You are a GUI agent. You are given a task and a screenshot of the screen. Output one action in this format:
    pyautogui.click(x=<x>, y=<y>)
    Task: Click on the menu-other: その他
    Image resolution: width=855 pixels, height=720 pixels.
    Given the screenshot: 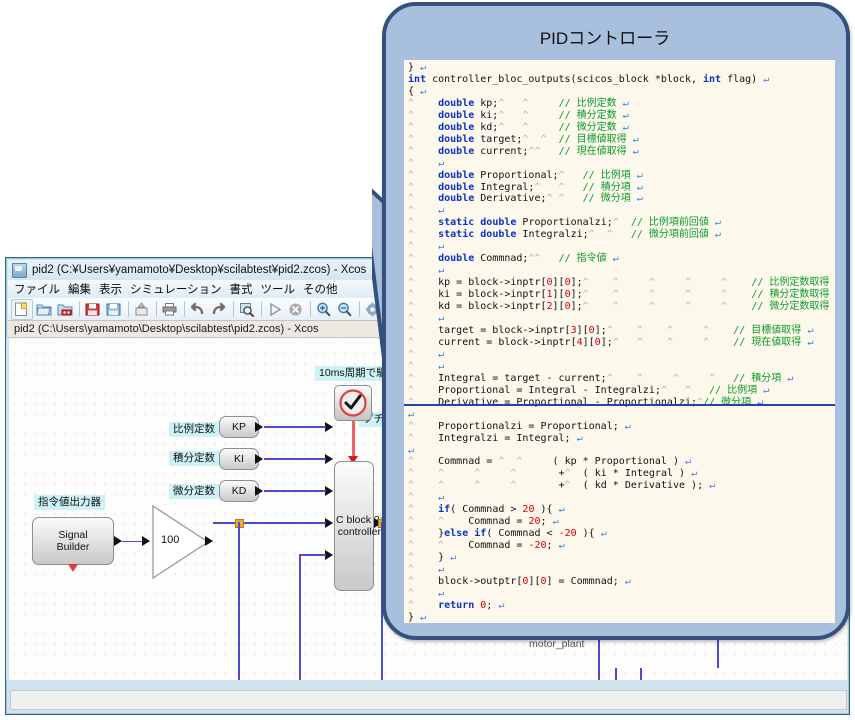 What is the action you would take?
    pyautogui.click(x=320, y=289)
    